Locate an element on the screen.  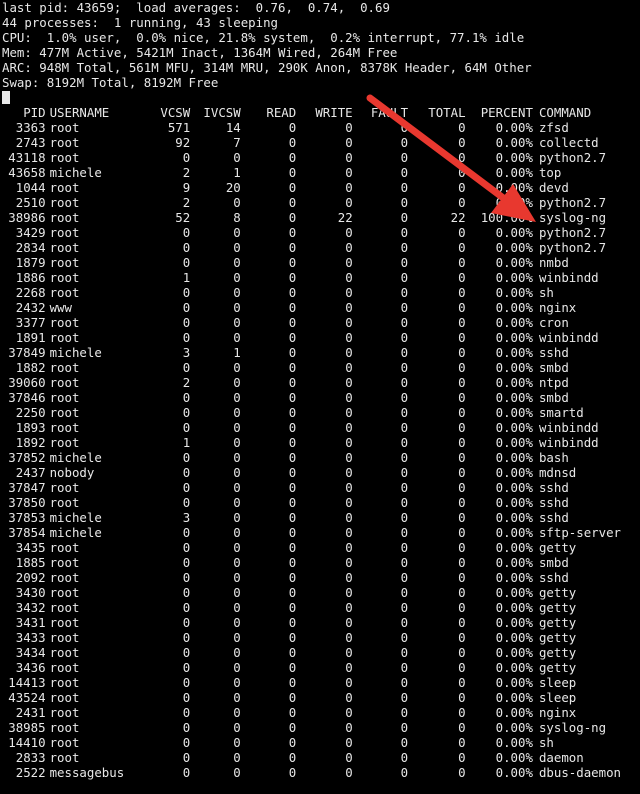
cell-username: michele is located at coordinates (75, 172).